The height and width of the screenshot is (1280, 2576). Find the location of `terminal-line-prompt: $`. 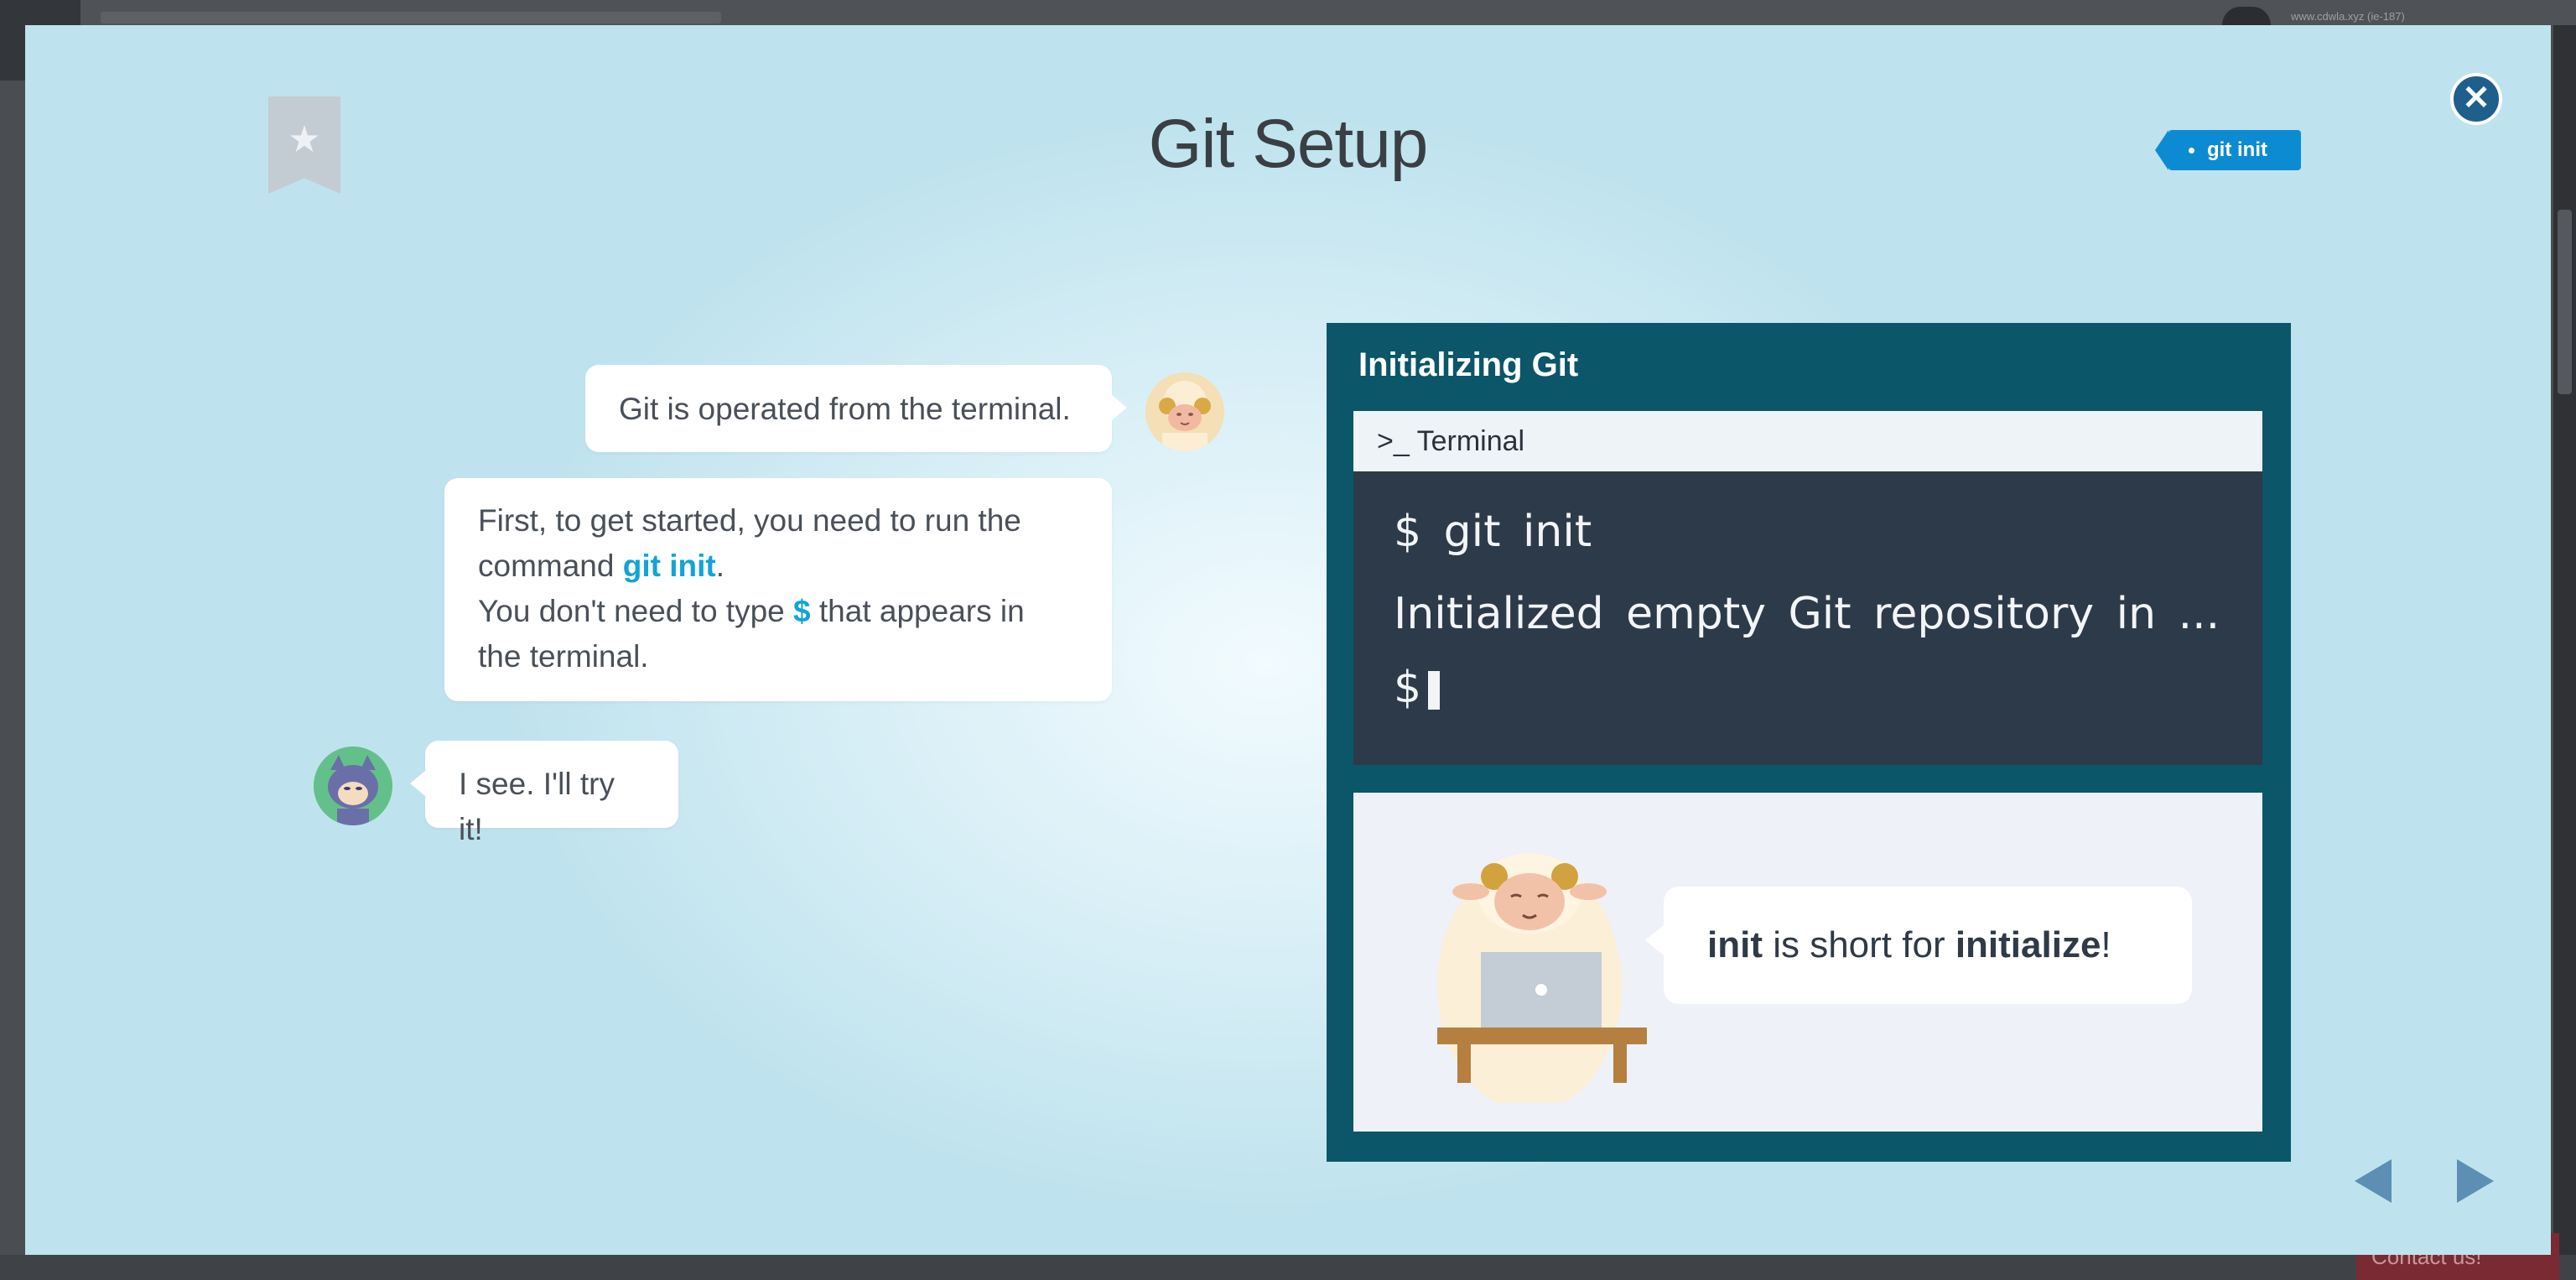

terminal-line-prompt: $ is located at coordinates (1417, 688).